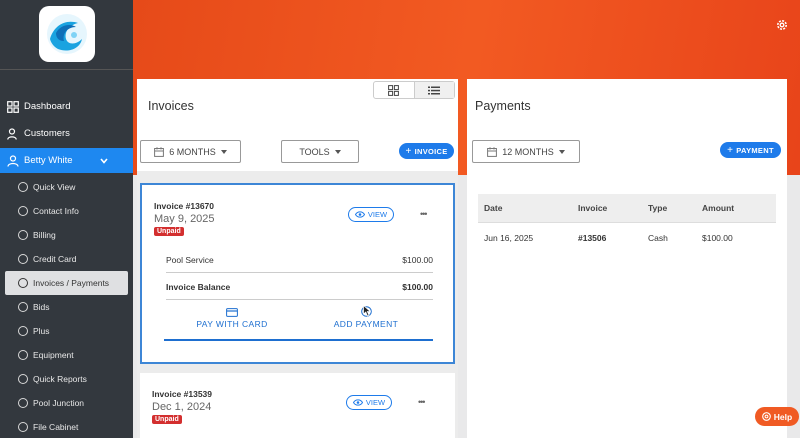 This screenshot has height=438, width=800. Describe the element at coordinates (366, 324) in the screenshot. I see `add-payment-label: ADD PAYMENT` at that location.